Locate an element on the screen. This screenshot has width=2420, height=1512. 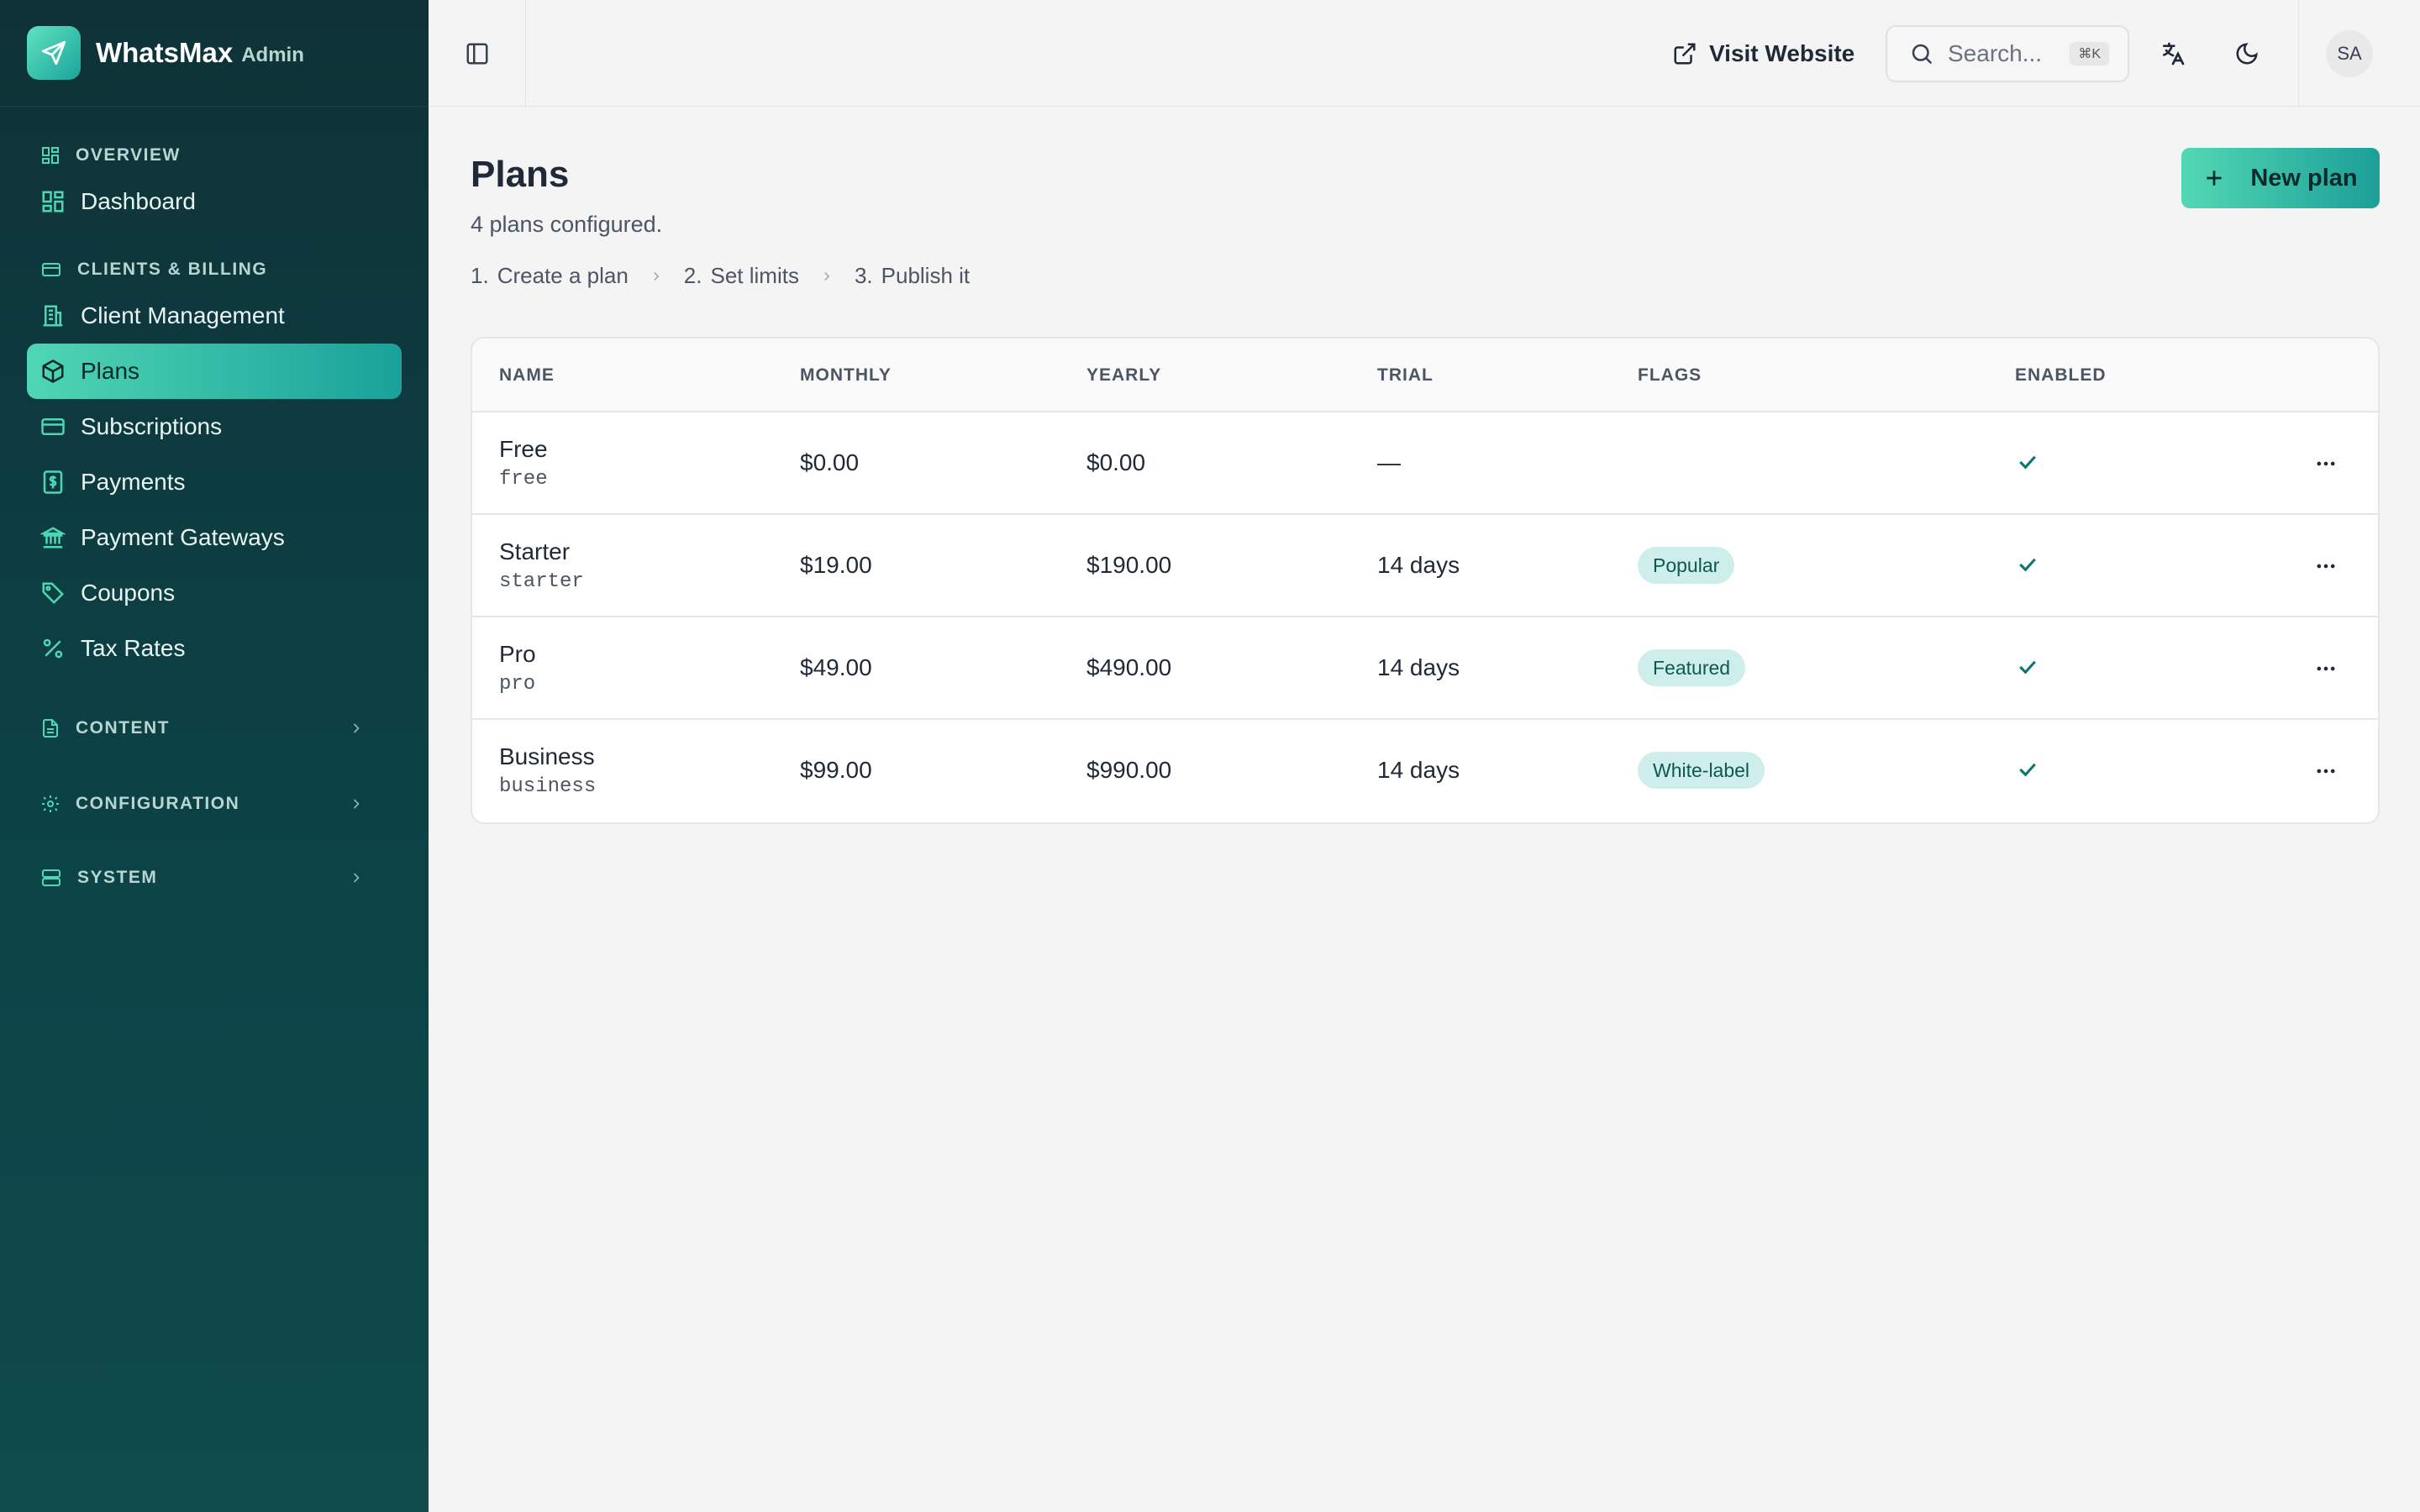
plan-slug: pro is located at coordinates (517, 684).